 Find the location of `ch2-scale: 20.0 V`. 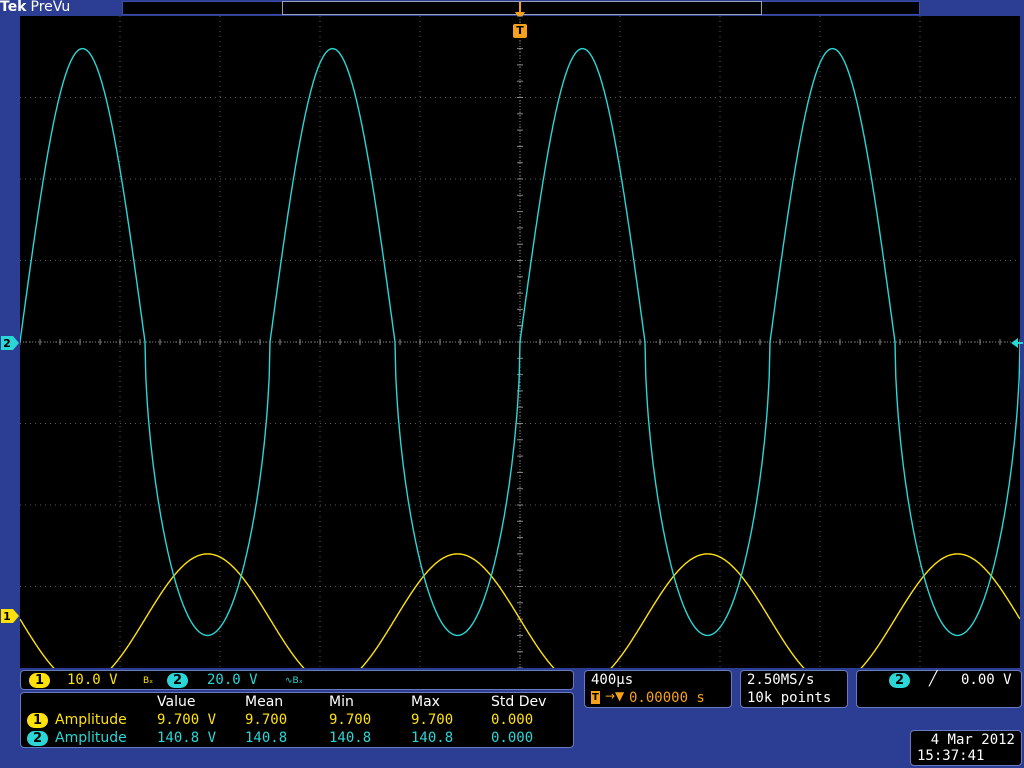

ch2-scale: 20.0 V is located at coordinates (232, 680).